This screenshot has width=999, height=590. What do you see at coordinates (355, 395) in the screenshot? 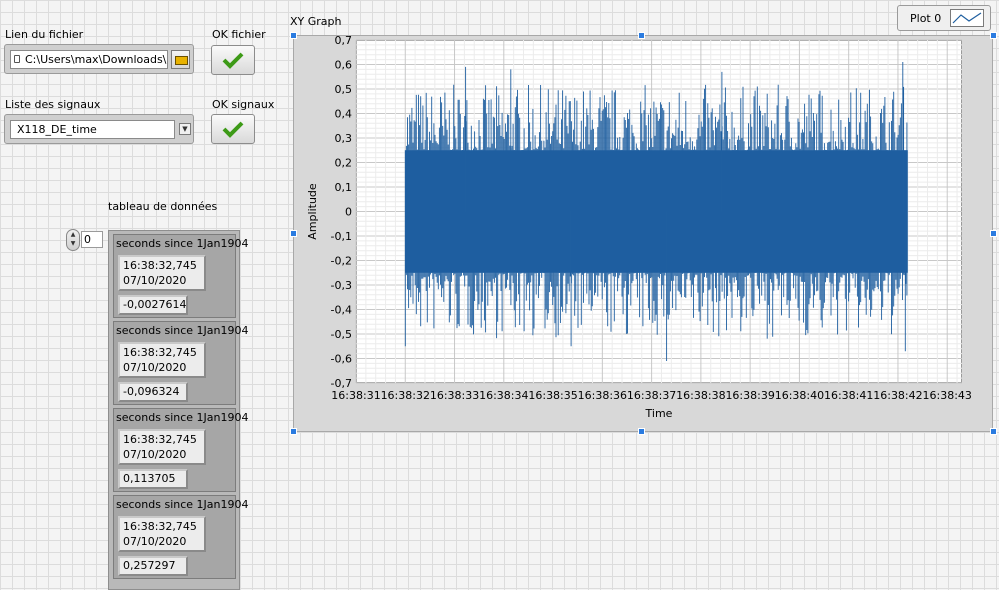
I see `x-tick-label: 16:38:31` at bounding box center [355, 395].